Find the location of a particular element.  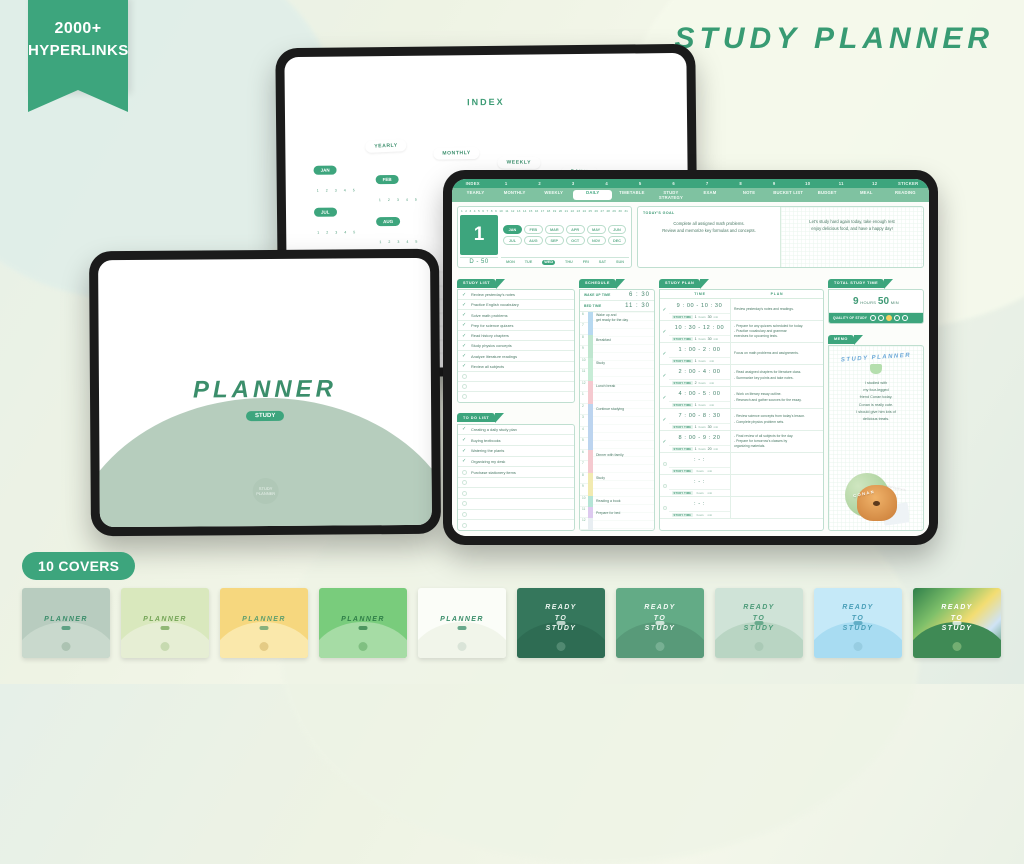

nav-top-3: 3 is located at coordinates (574, 183).